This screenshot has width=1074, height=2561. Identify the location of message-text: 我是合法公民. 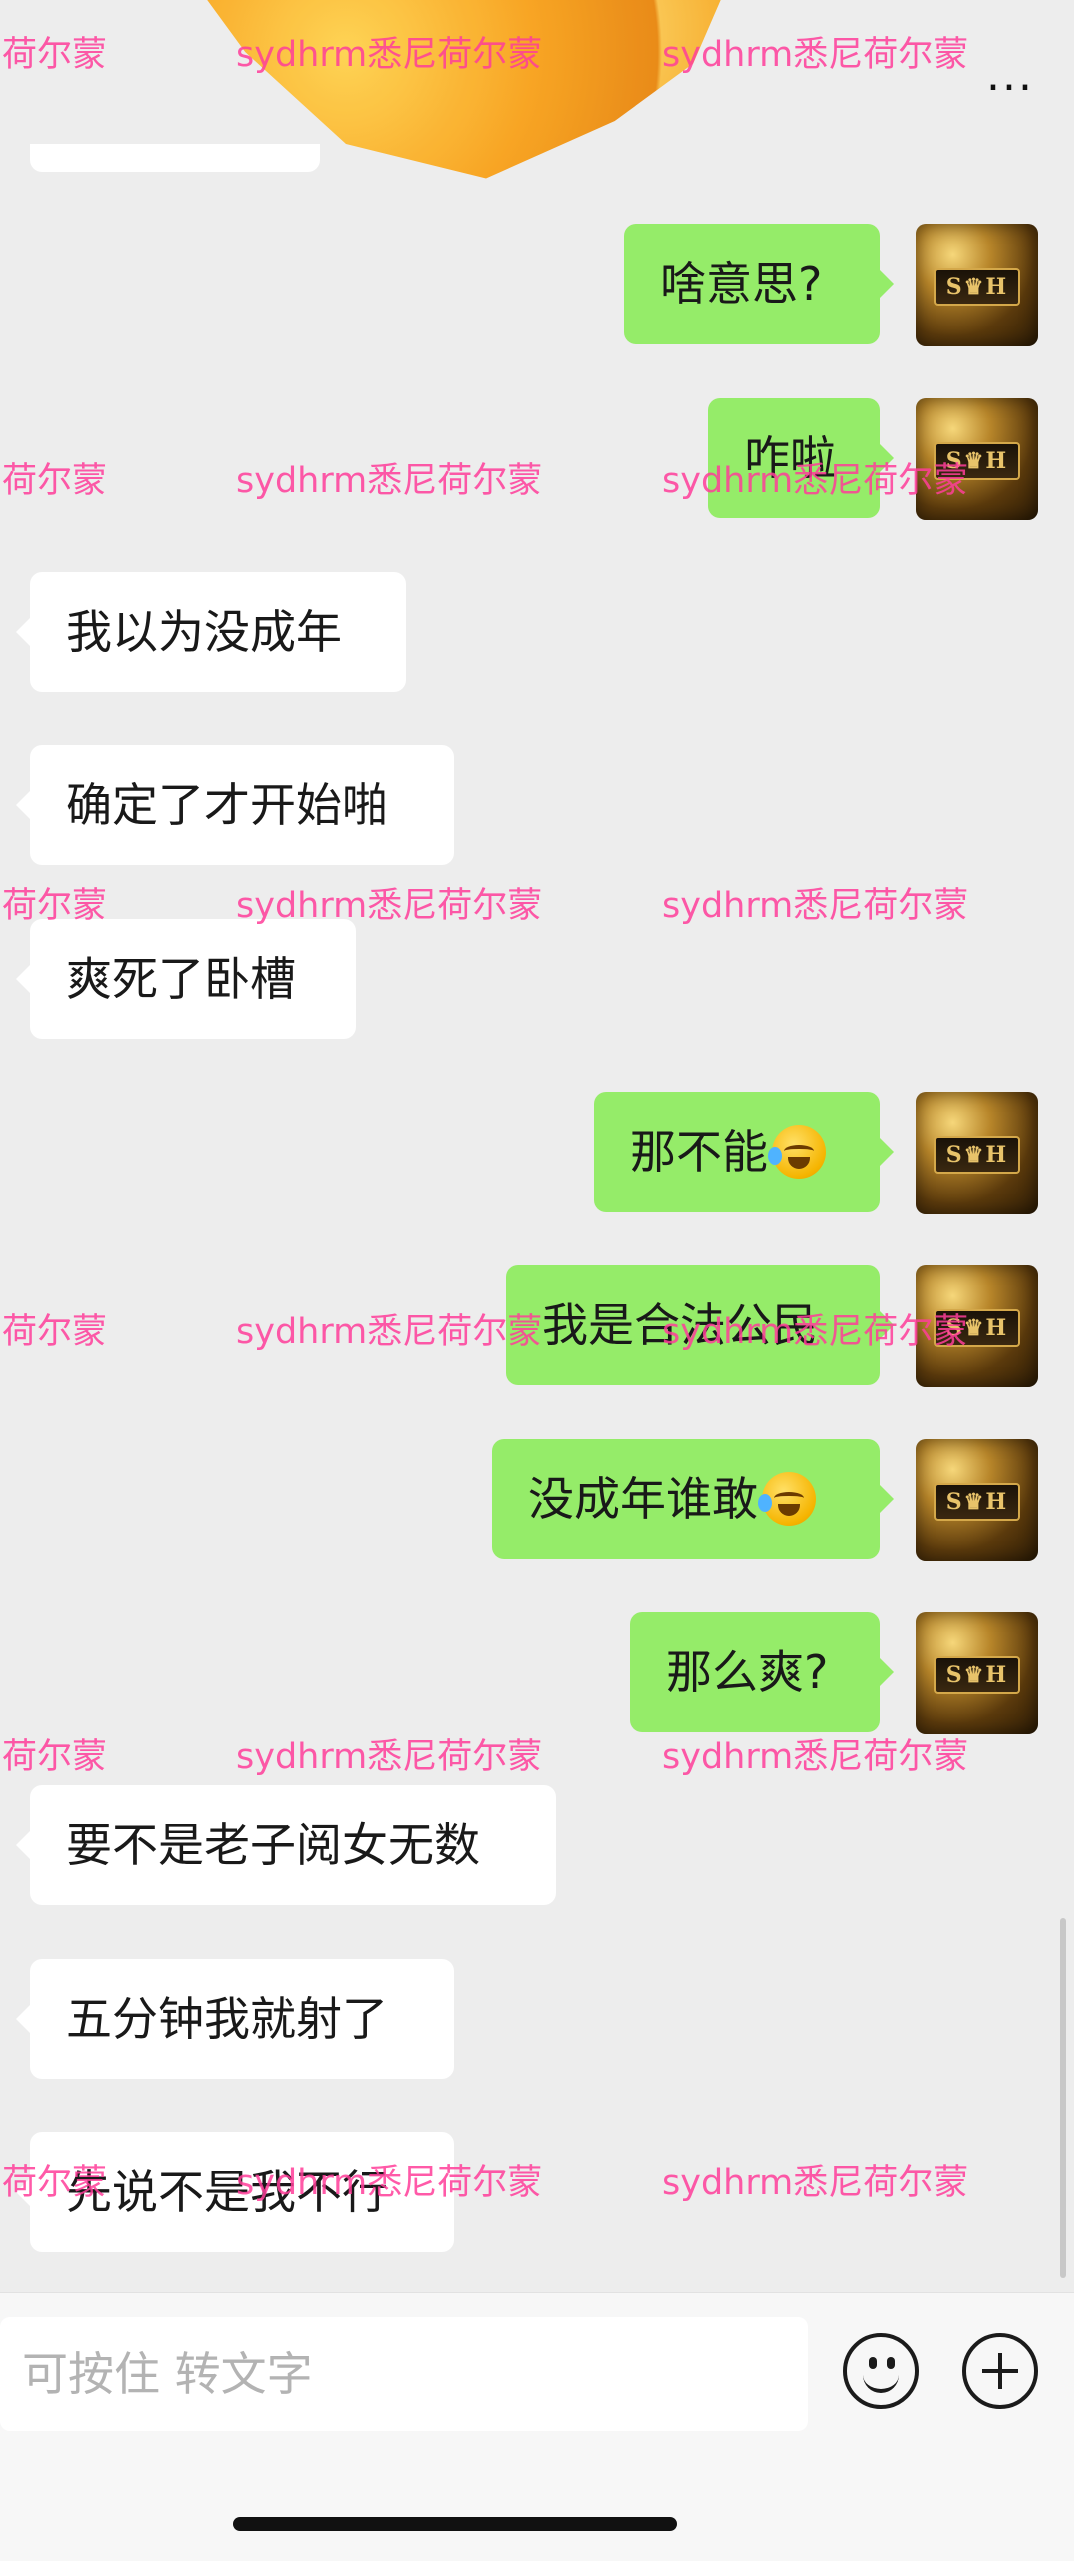
(680, 1325).